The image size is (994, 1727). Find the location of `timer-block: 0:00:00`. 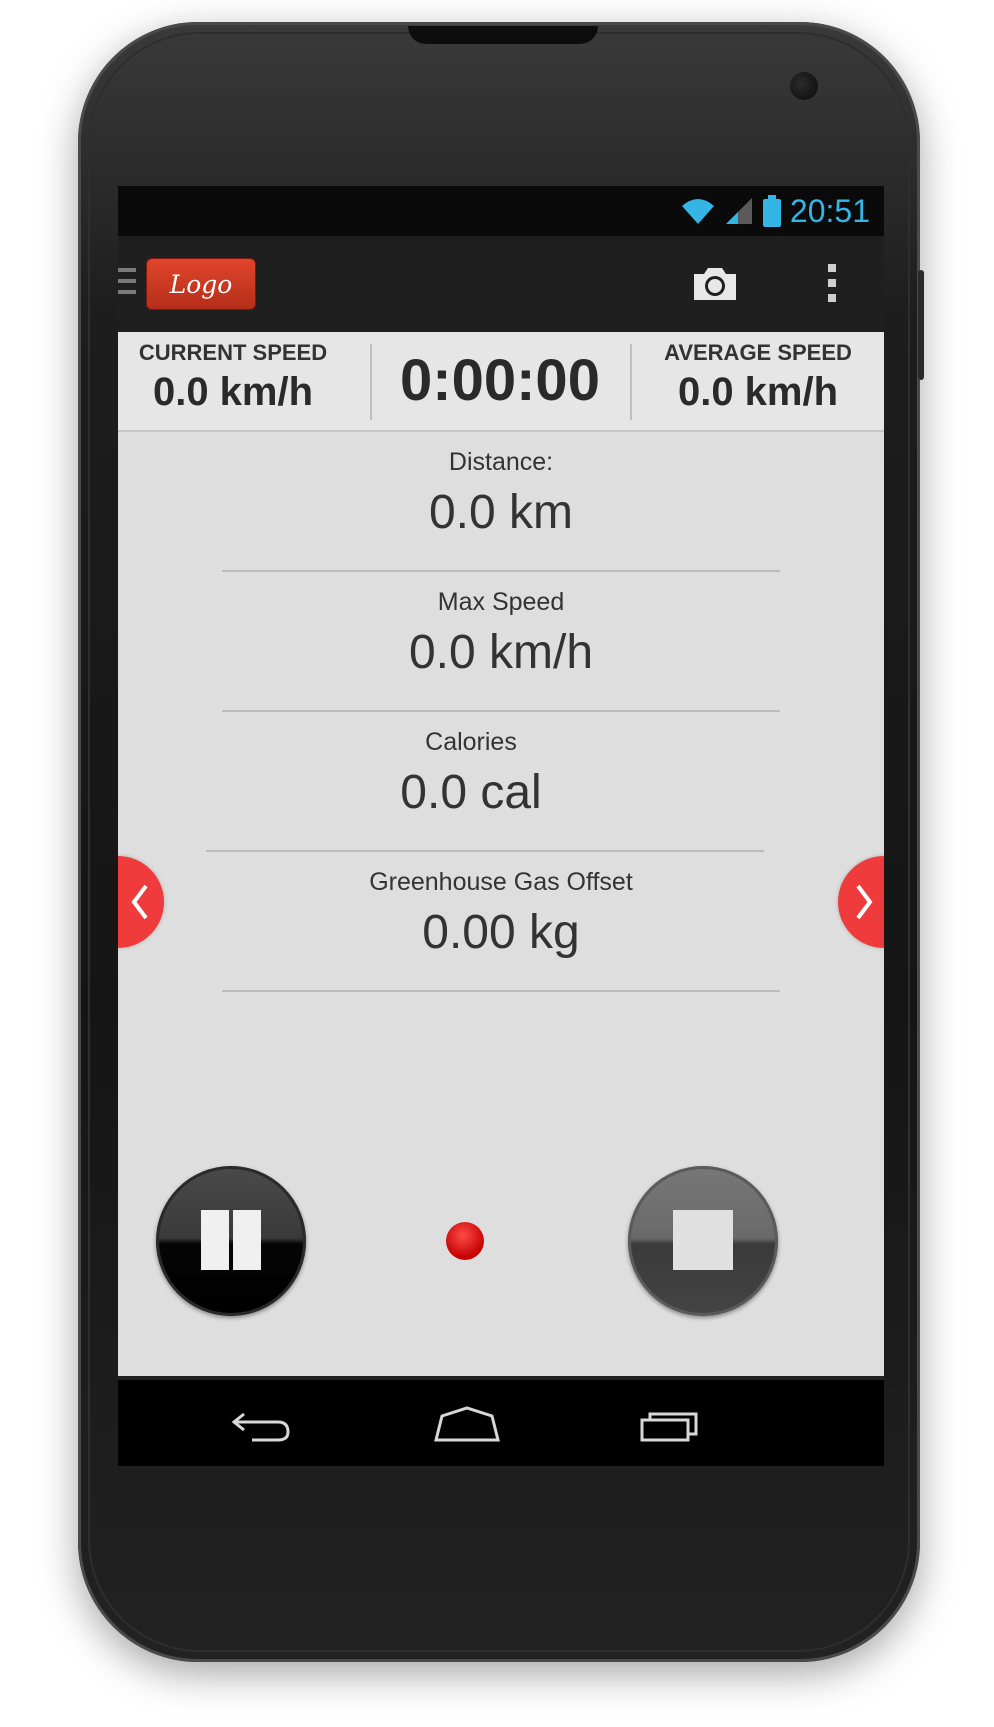

timer-block: 0:00:00 is located at coordinates (500, 381).